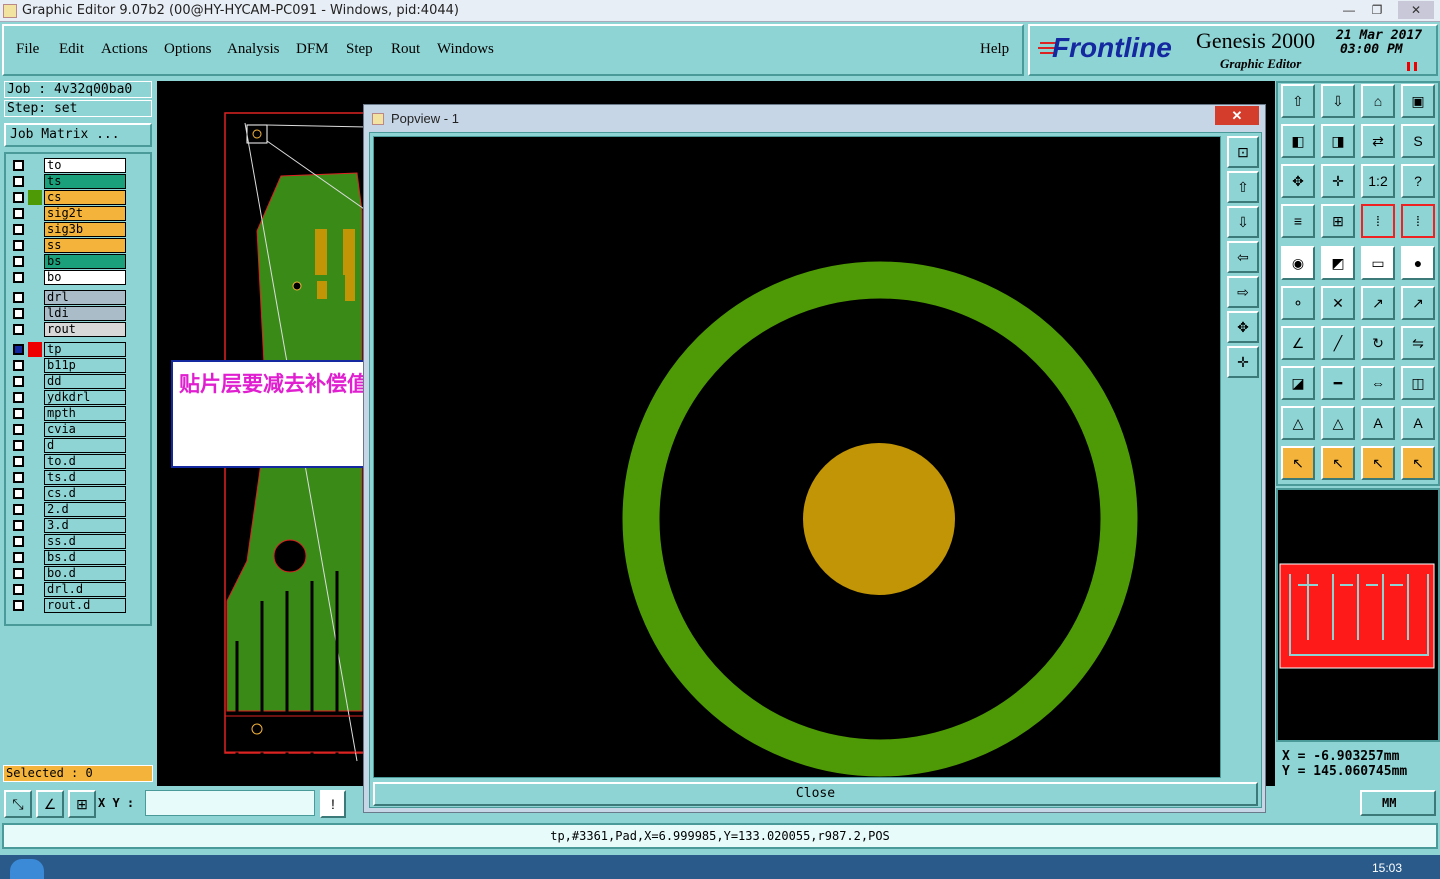  Describe the element at coordinates (815, 794) in the screenshot. I see `popview-close-button: Close` at that location.